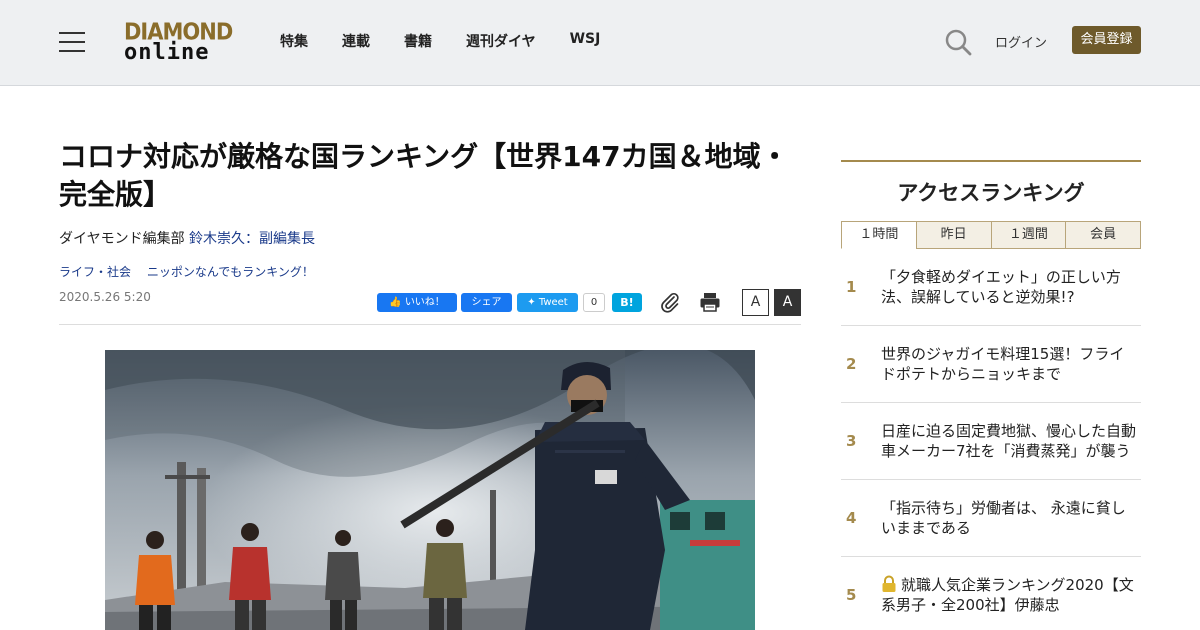 This screenshot has width=1200, height=630. Describe the element at coordinates (851, 441) in the screenshot. I see `rank-number: 3` at that location.